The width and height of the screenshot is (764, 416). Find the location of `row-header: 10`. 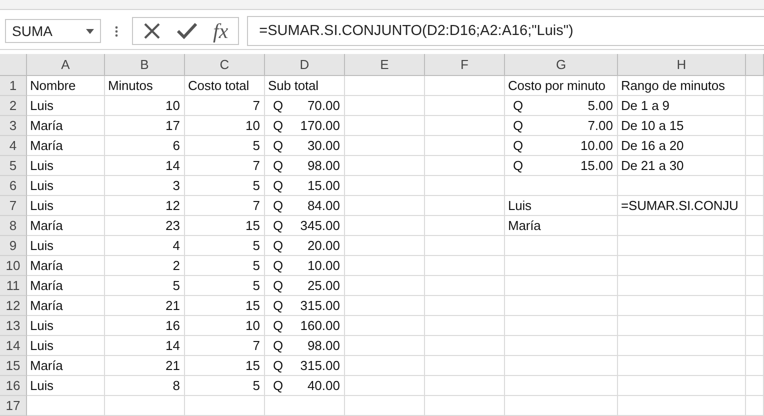

row-header: 10 is located at coordinates (13, 266).